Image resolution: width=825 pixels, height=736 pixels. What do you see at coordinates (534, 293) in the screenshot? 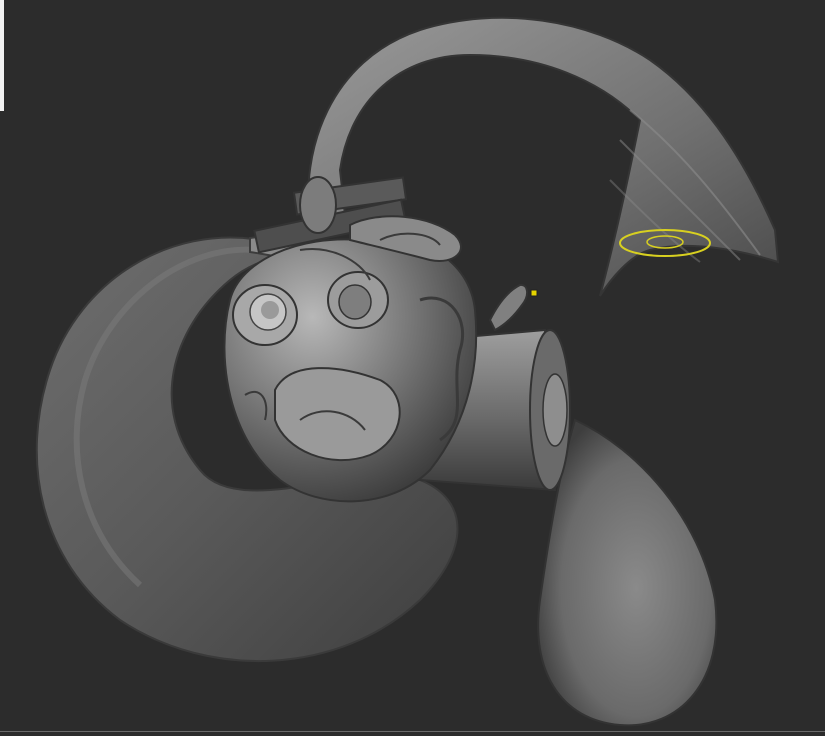
I see `transpose-point-icon` at bounding box center [534, 293].